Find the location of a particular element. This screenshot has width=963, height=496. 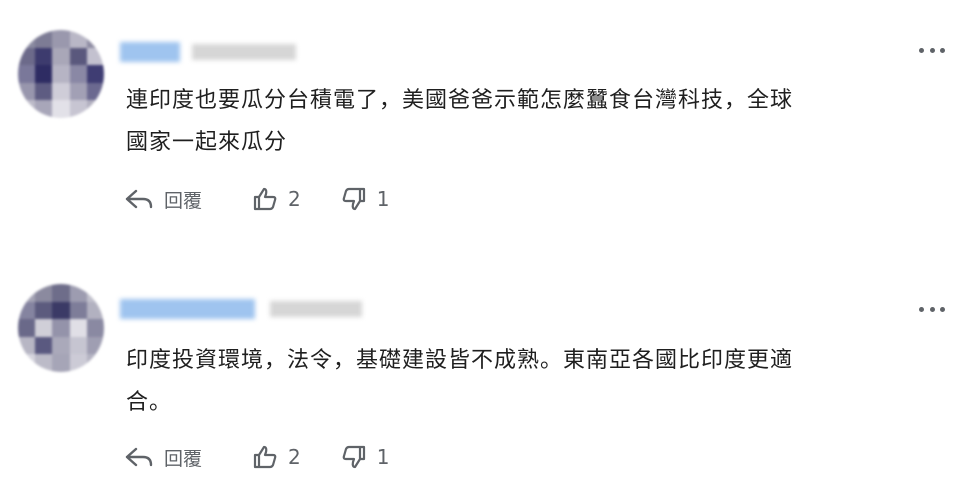

comment-text: 印度投資環境，法令，基礎建設皆不成熟。東南亞各國比印度更適 合。 is located at coordinates (536, 382).